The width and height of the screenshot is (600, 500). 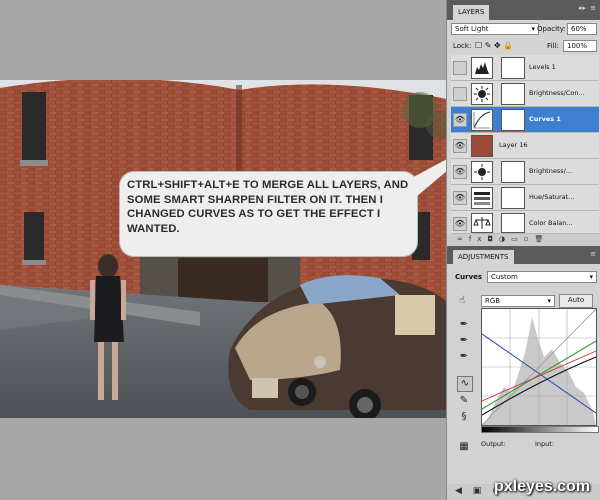 I want to click on site-watermark: pxleyes.com, so click(x=542, y=486).